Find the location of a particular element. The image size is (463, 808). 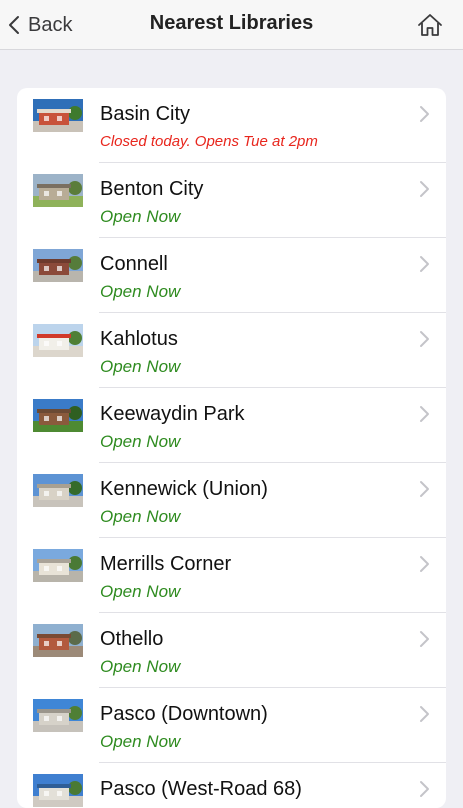

library-name: Kennewick (Union) is located at coordinates (184, 489).